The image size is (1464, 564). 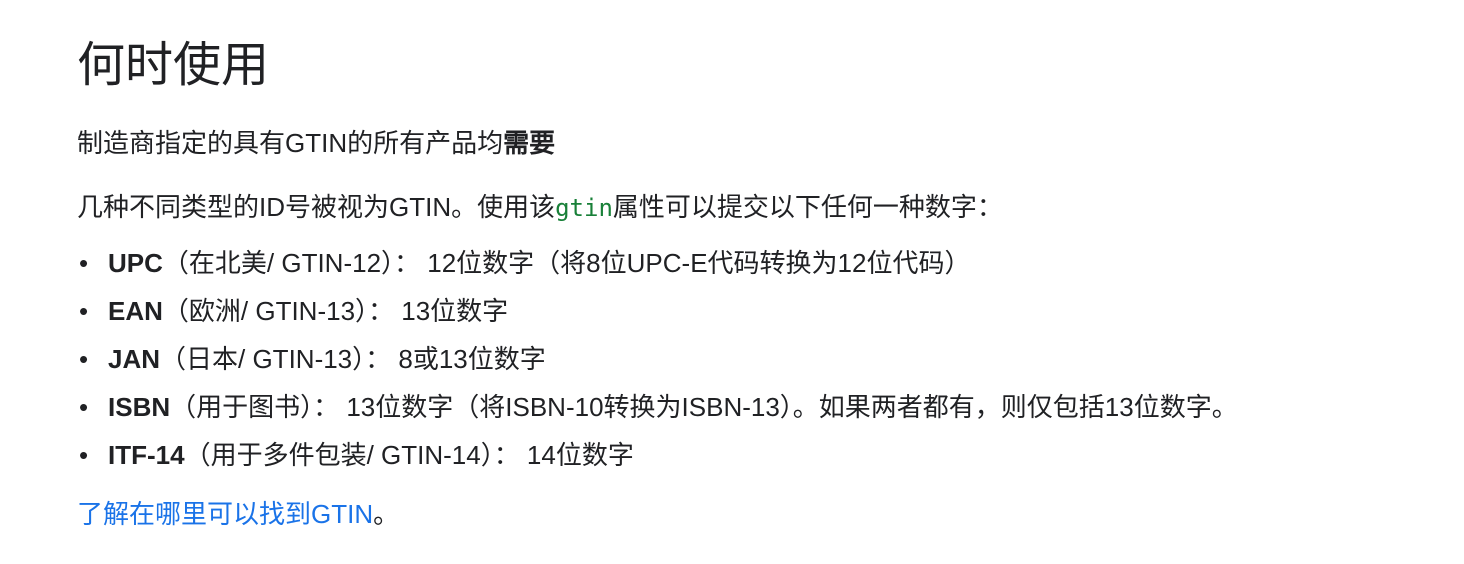 I want to click on requirement-text: 制造商指定的具有GTIN的所有产品均, so click(x=290, y=143).